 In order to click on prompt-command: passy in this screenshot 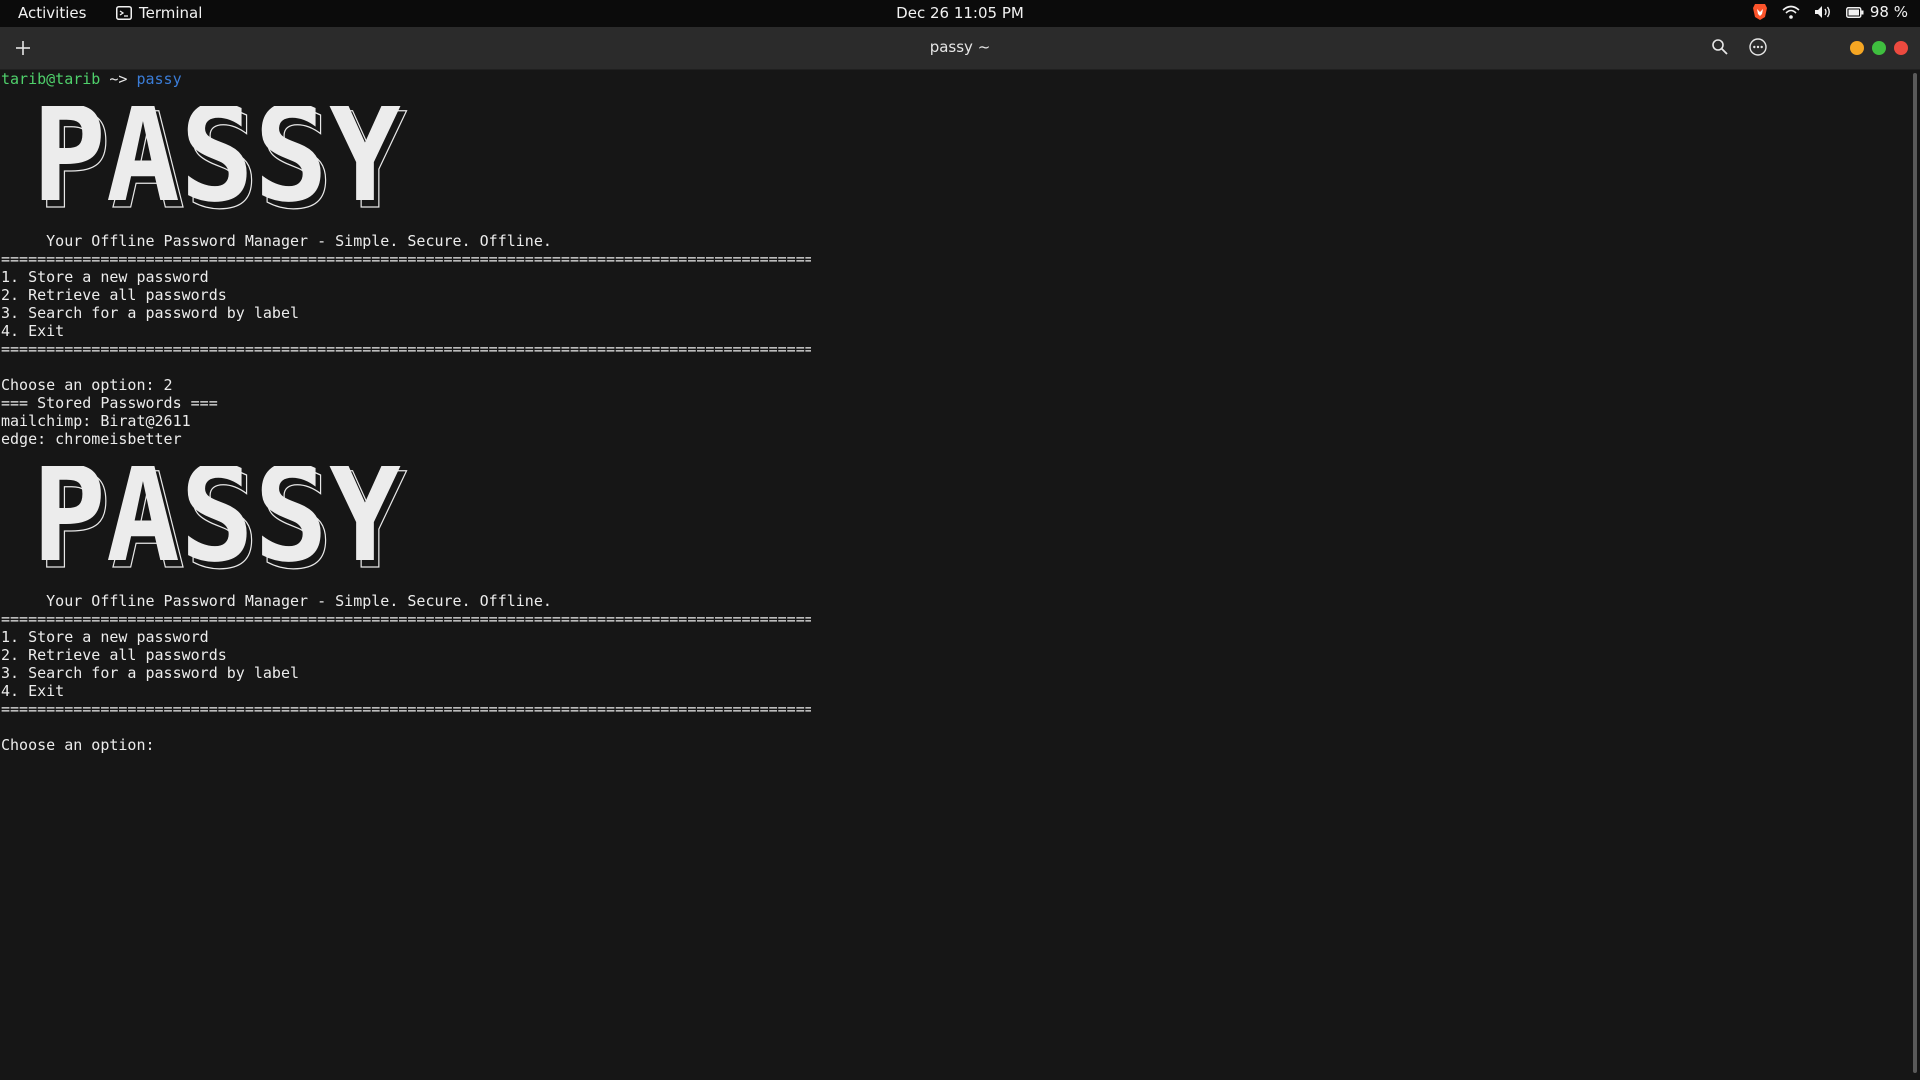, I will do `click(159, 79)`.